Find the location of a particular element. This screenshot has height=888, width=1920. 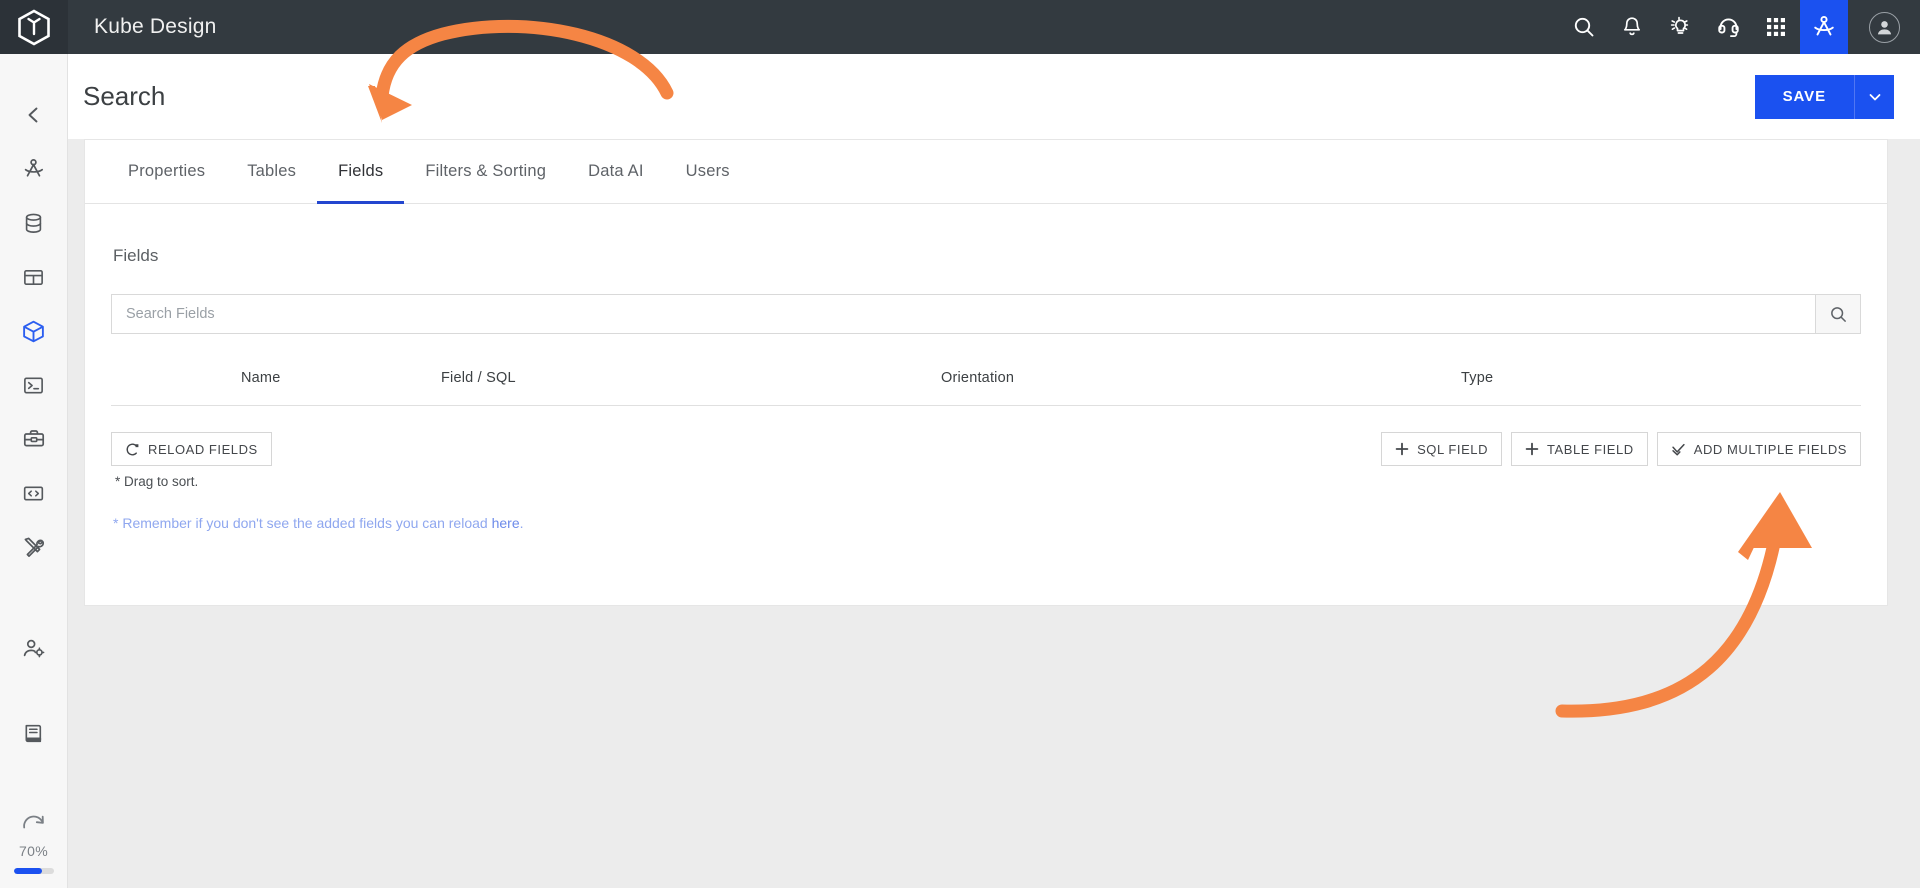

check-icon is located at coordinates (1678, 449).